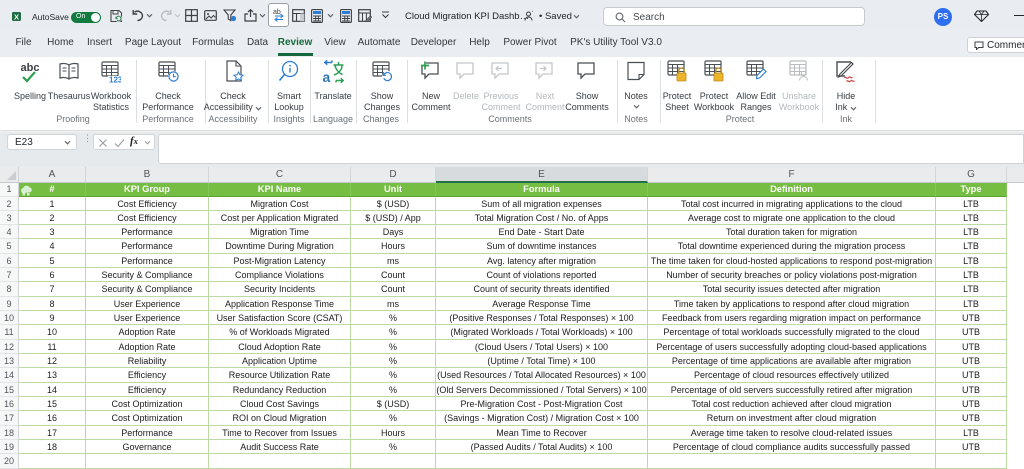 The height and width of the screenshot is (469, 1024). What do you see at coordinates (327, 77) in the screenshot?
I see `svg-text: a` at bounding box center [327, 77].